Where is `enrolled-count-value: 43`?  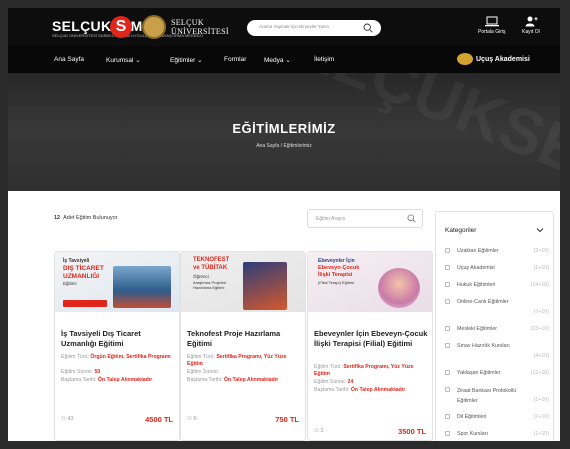 enrolled-count-value: 43 is located at coordinates (70, 419).